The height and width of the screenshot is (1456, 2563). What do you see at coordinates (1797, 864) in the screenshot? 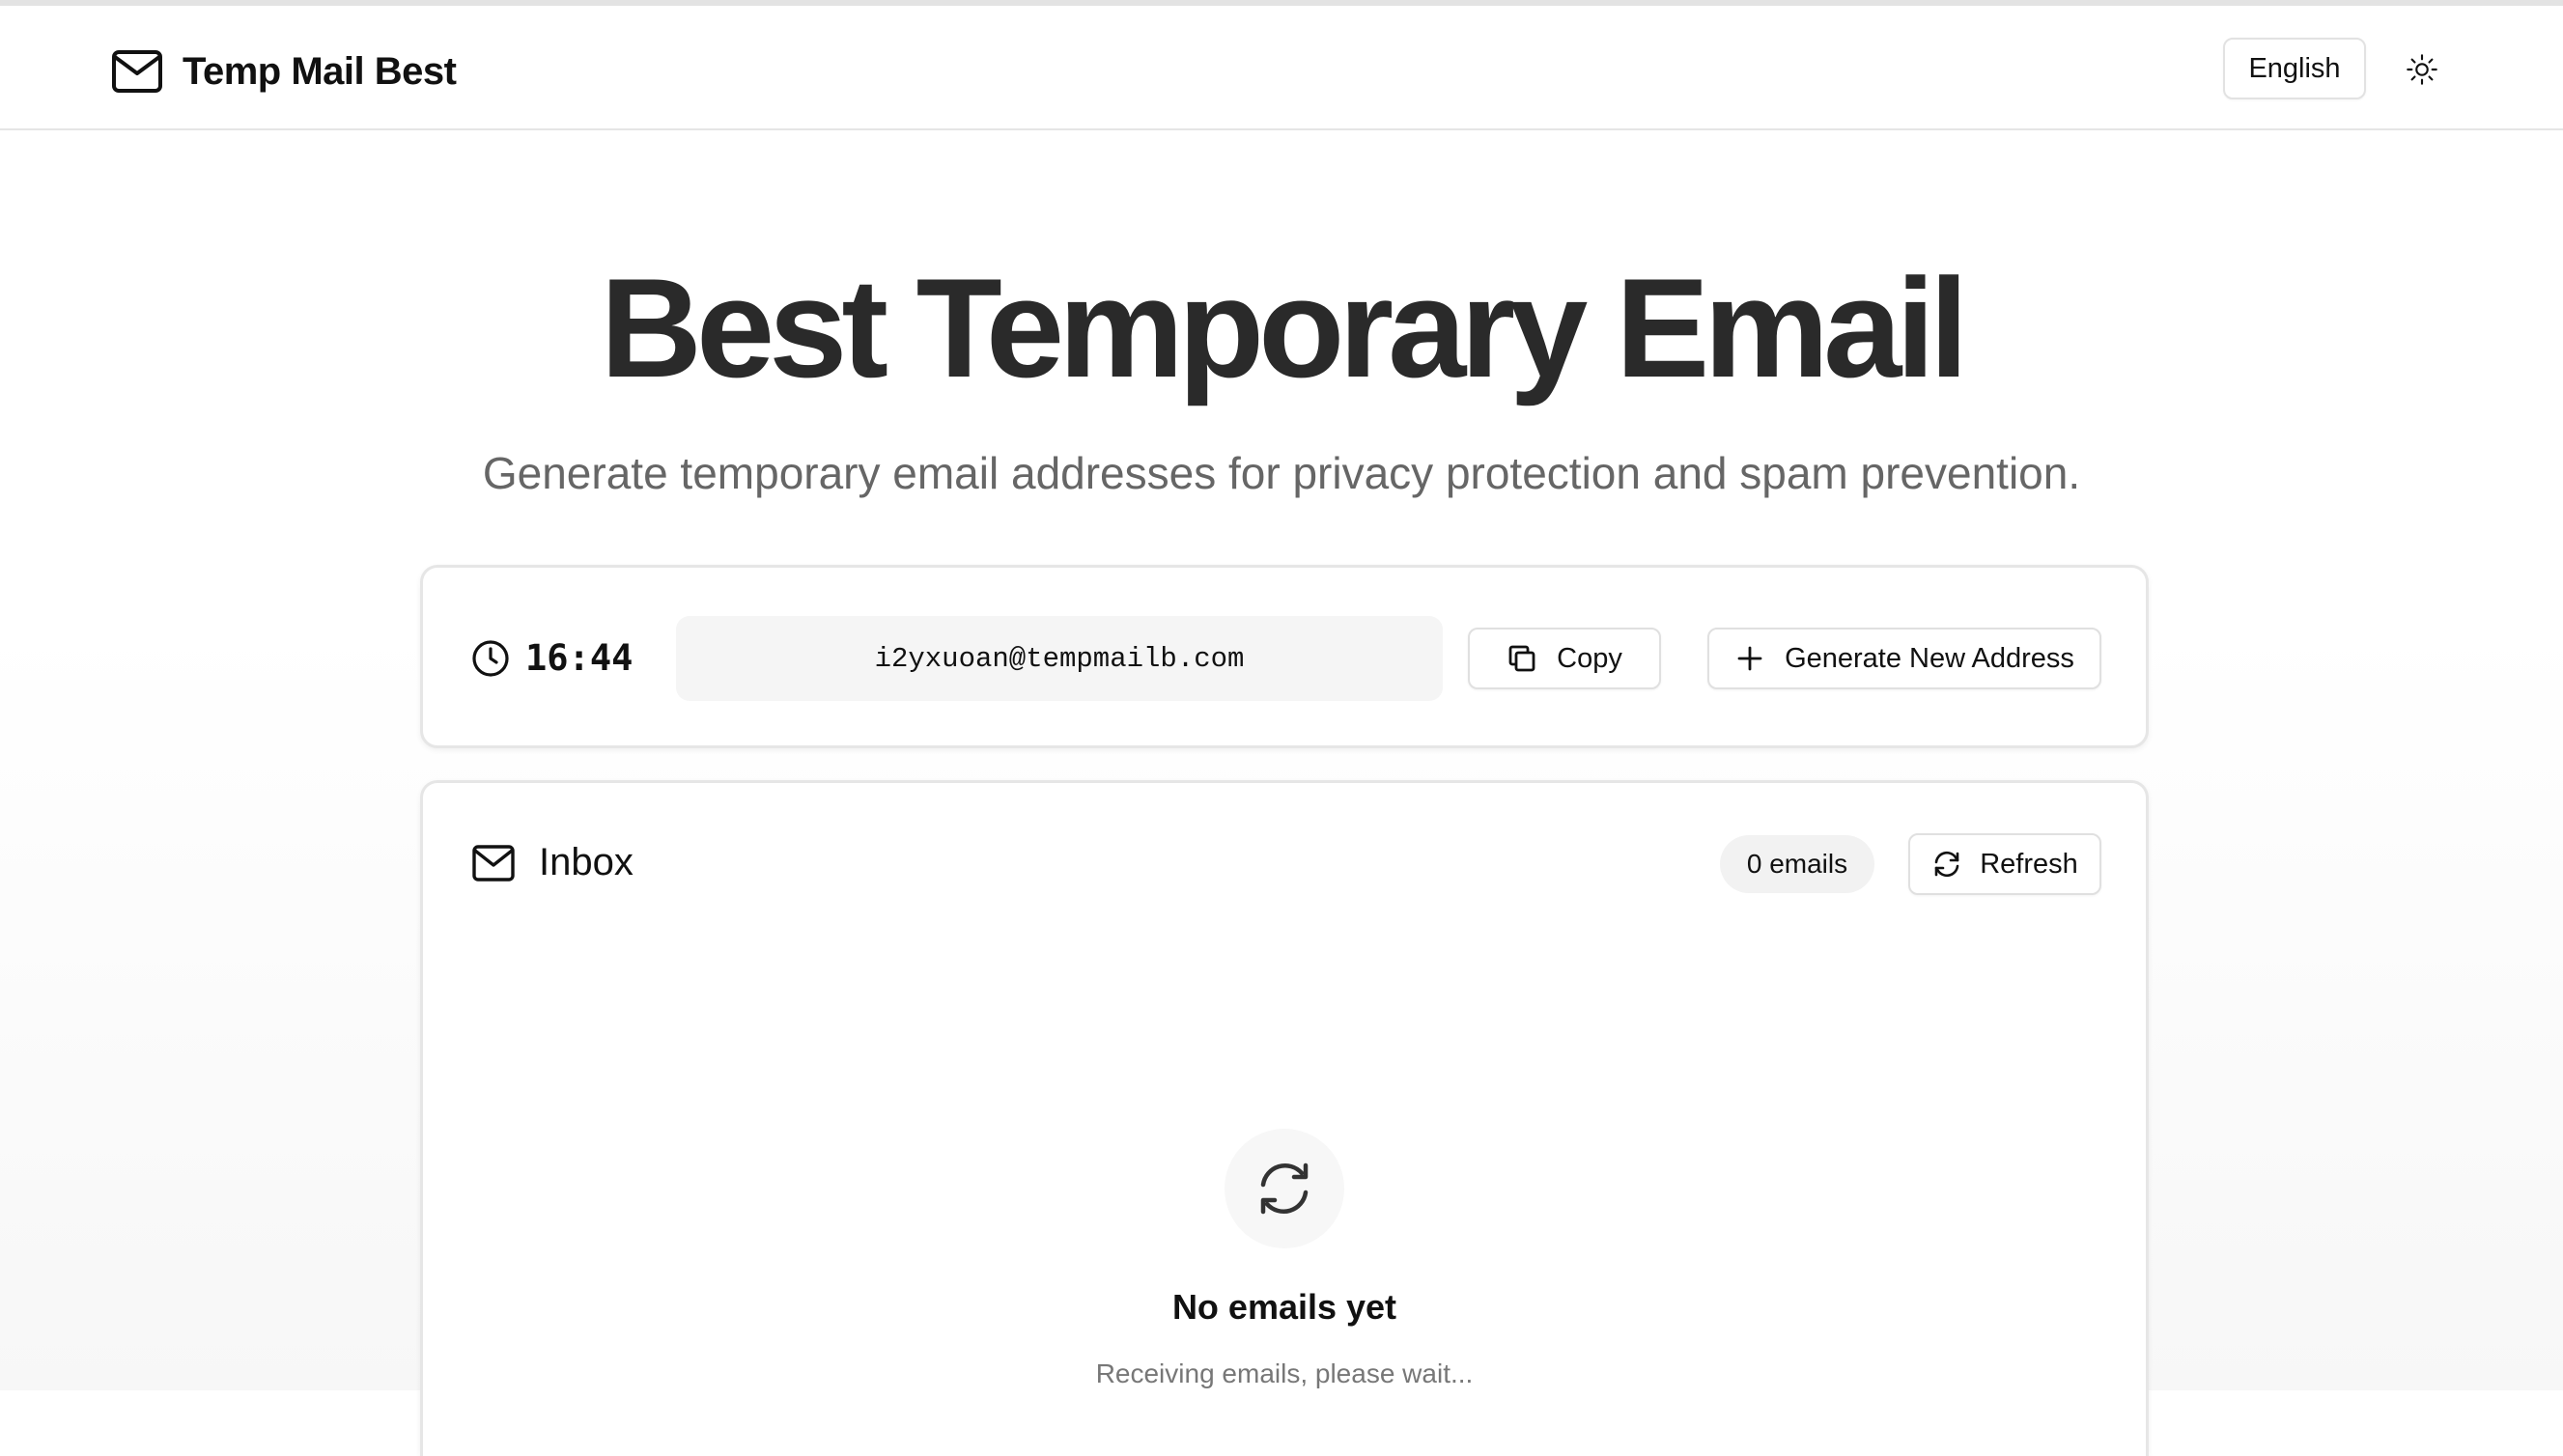
I see `email-count-badge: 0 emails` at bounding box center [1797, 864].